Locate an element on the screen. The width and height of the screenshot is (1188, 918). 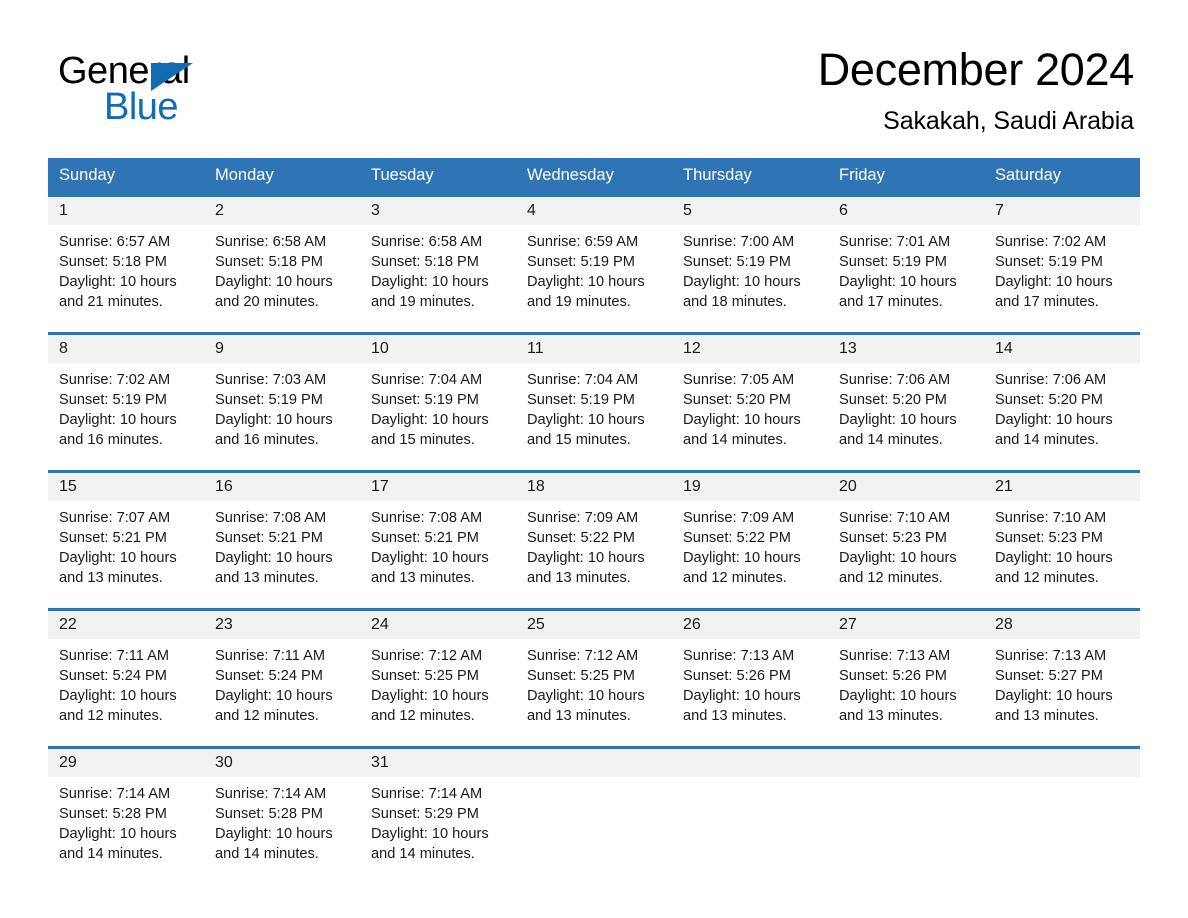
daylight-text: Daylight: 10 hours and 21 minutes. is located at coordinates (118, 291).